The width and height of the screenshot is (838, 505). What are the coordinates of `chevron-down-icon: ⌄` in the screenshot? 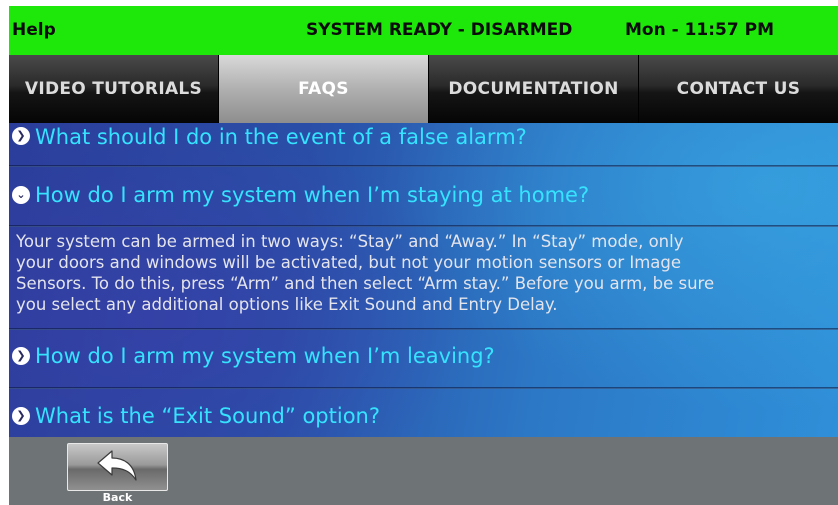 It's located at (21, 195).